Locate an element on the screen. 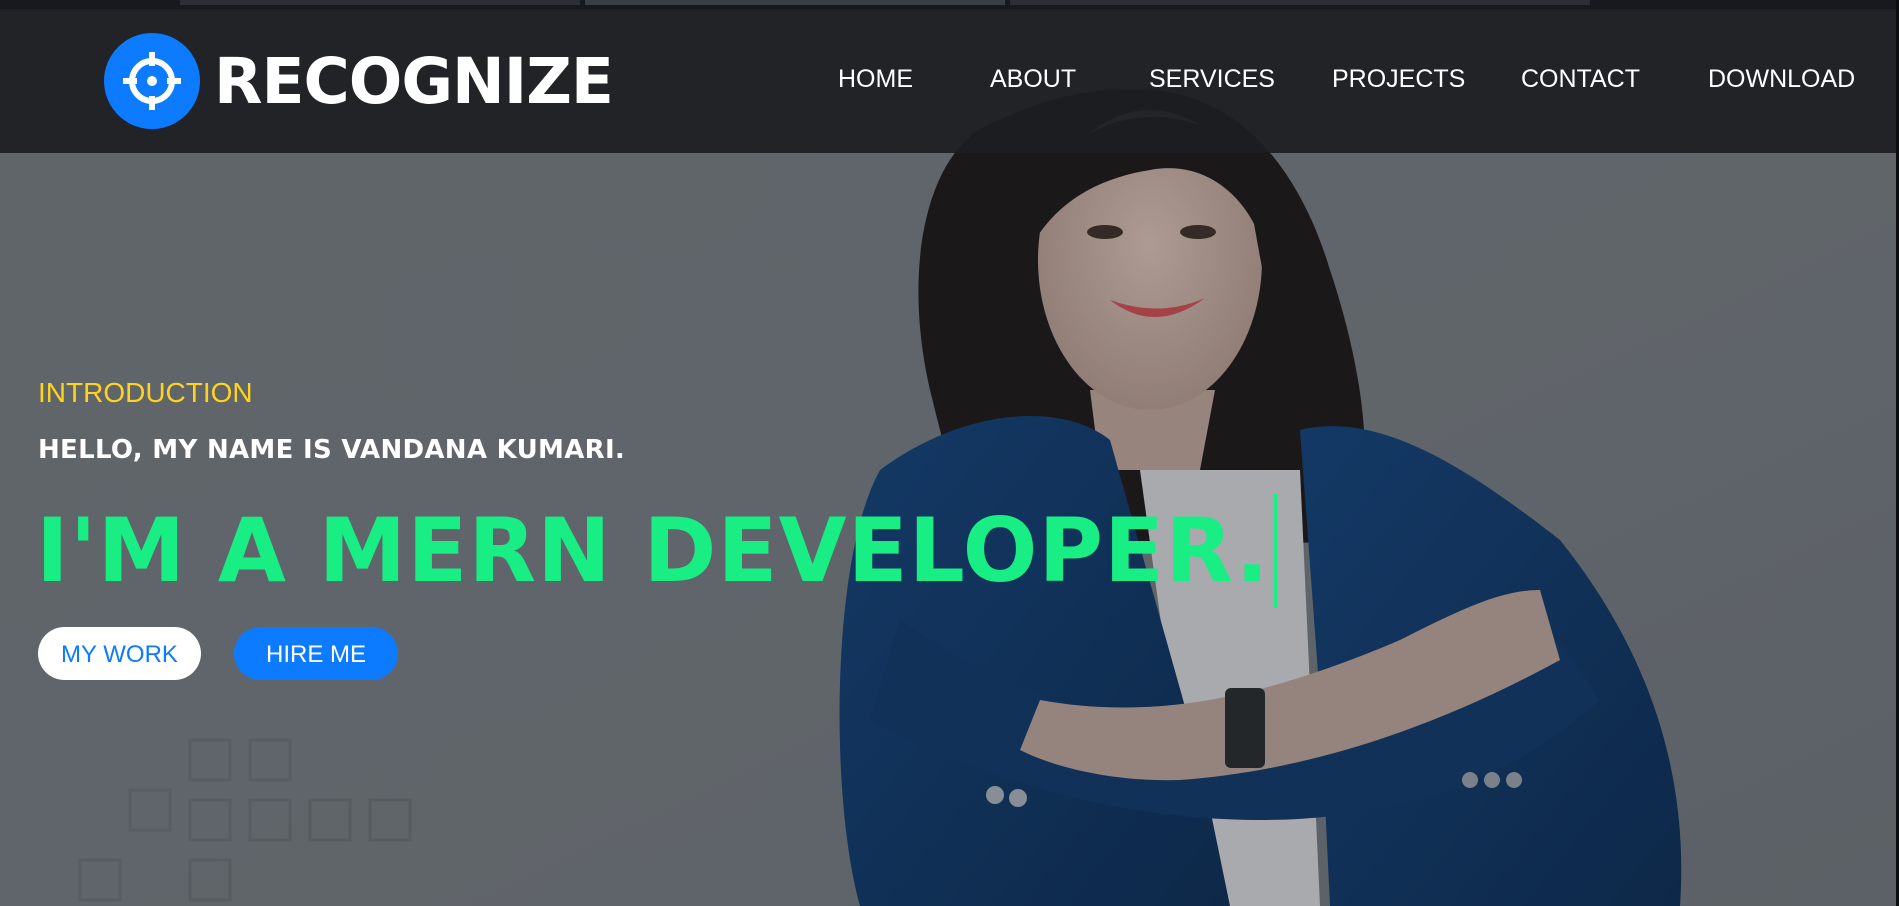  role-text: I'M A MERN DEVELOPER. is located at coordinates (653, 550).